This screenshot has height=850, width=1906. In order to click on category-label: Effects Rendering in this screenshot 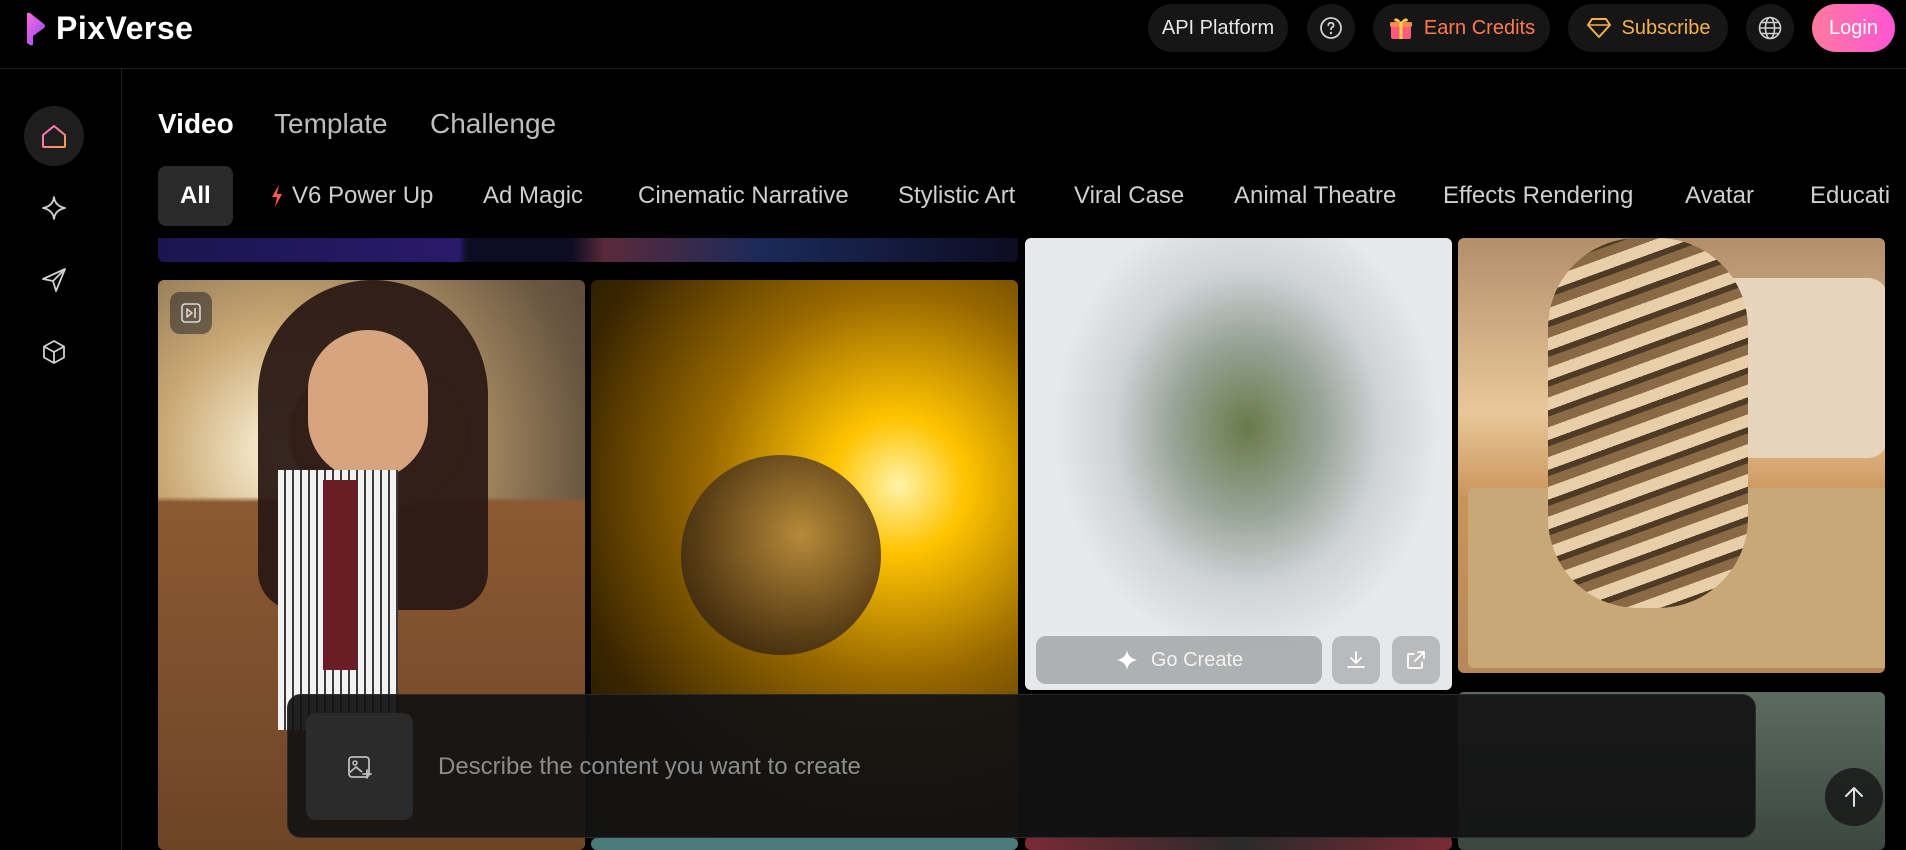, I will do `click(1538, 195)`.